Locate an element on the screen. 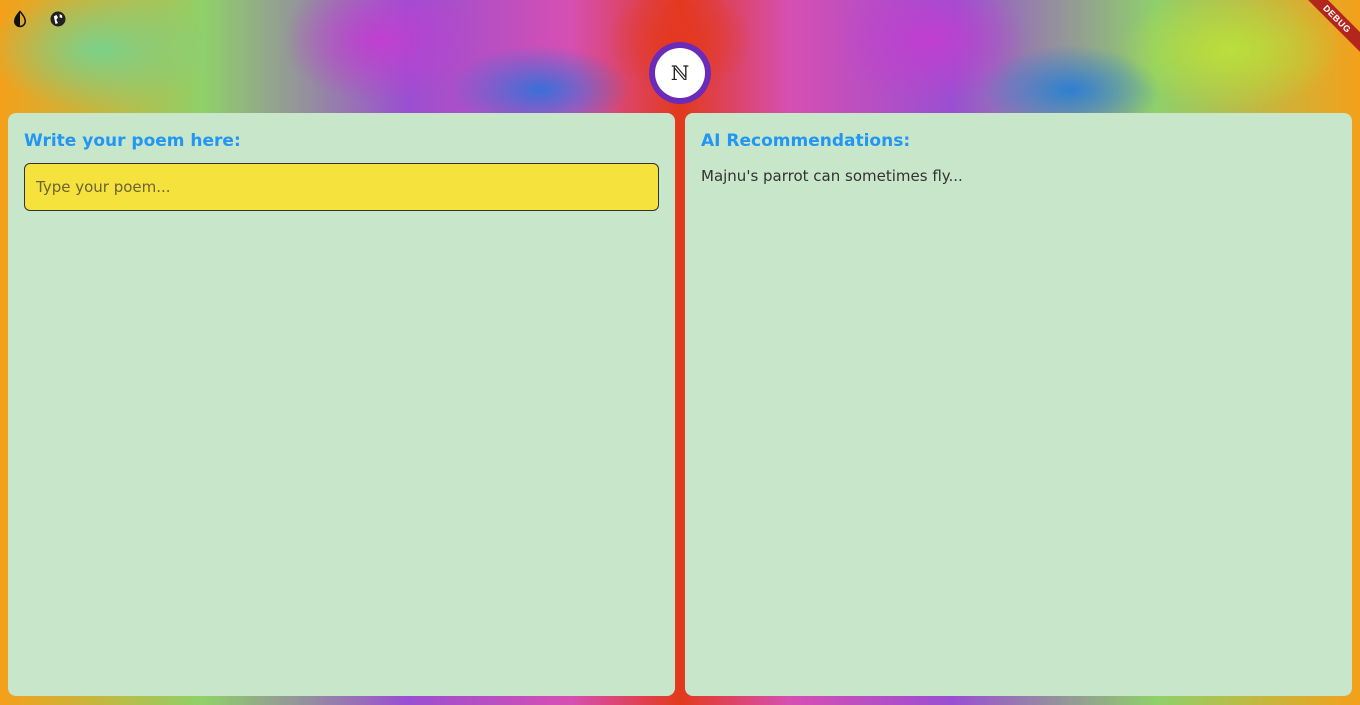 The width and height of the screenshot is (1360, 705). logo-letter: ℕ is located at coordinates (680, 73).